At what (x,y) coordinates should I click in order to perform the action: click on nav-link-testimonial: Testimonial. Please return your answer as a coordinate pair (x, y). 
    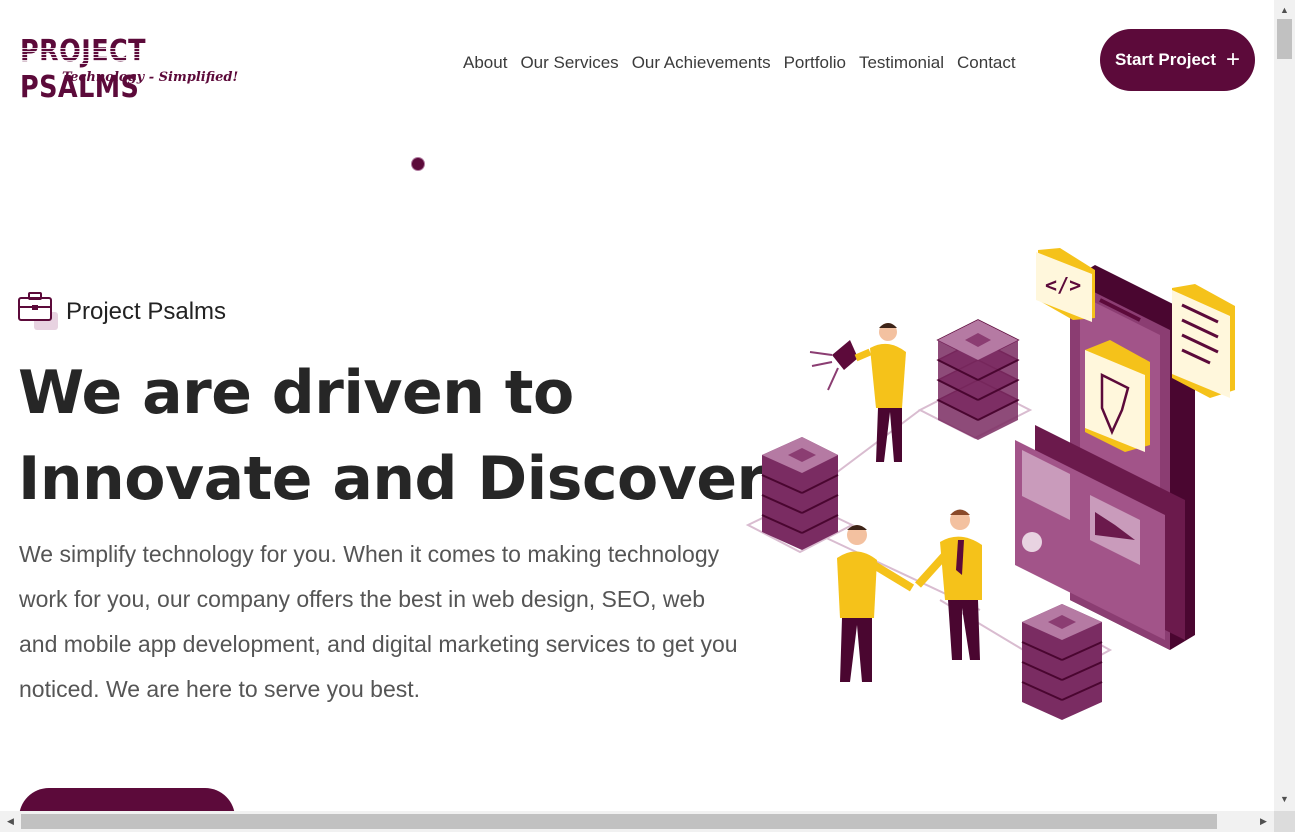
    Looking at the image, I should click on (901, 63).